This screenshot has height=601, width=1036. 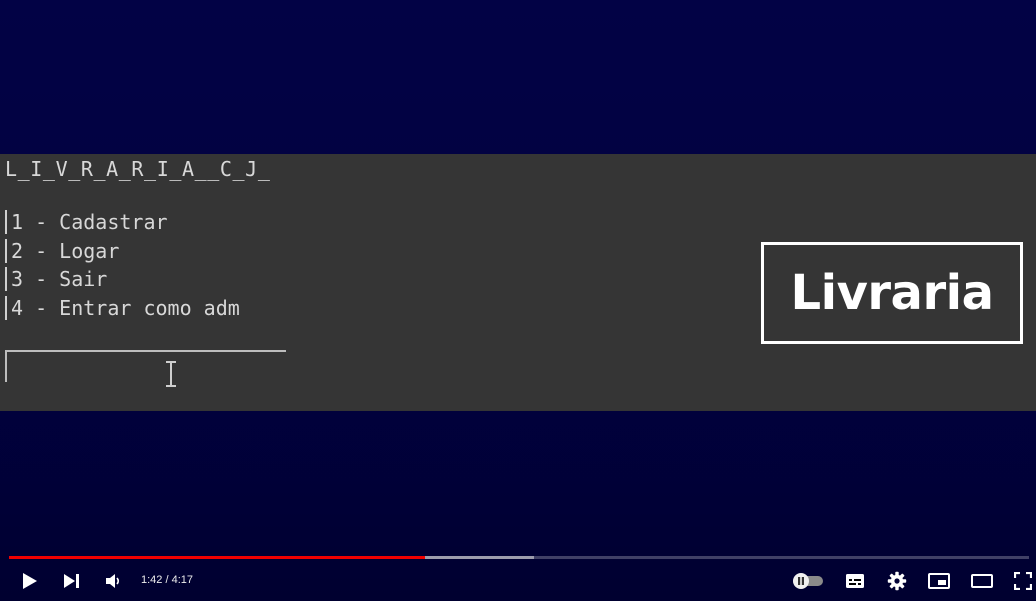 I want to click on autoplay-toggle, so click(x=808, y=581).